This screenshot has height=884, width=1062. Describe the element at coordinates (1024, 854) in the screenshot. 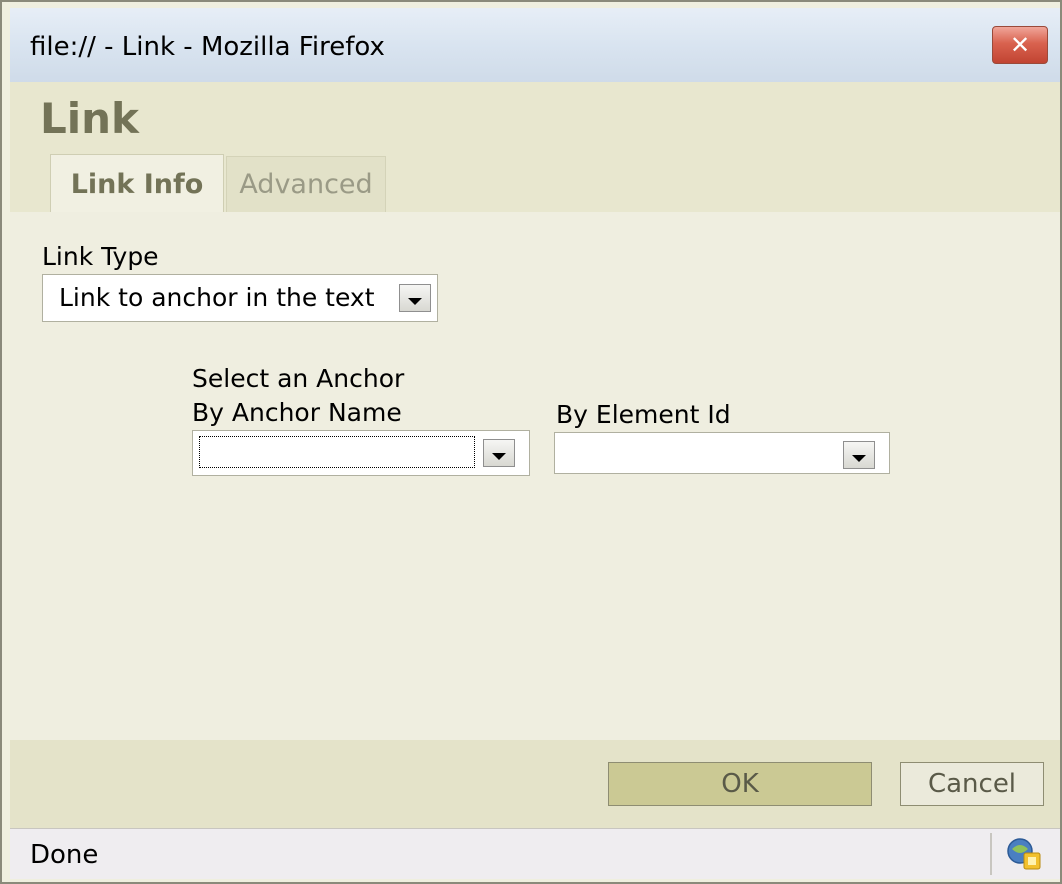

I see `security-status-icon` at that location.